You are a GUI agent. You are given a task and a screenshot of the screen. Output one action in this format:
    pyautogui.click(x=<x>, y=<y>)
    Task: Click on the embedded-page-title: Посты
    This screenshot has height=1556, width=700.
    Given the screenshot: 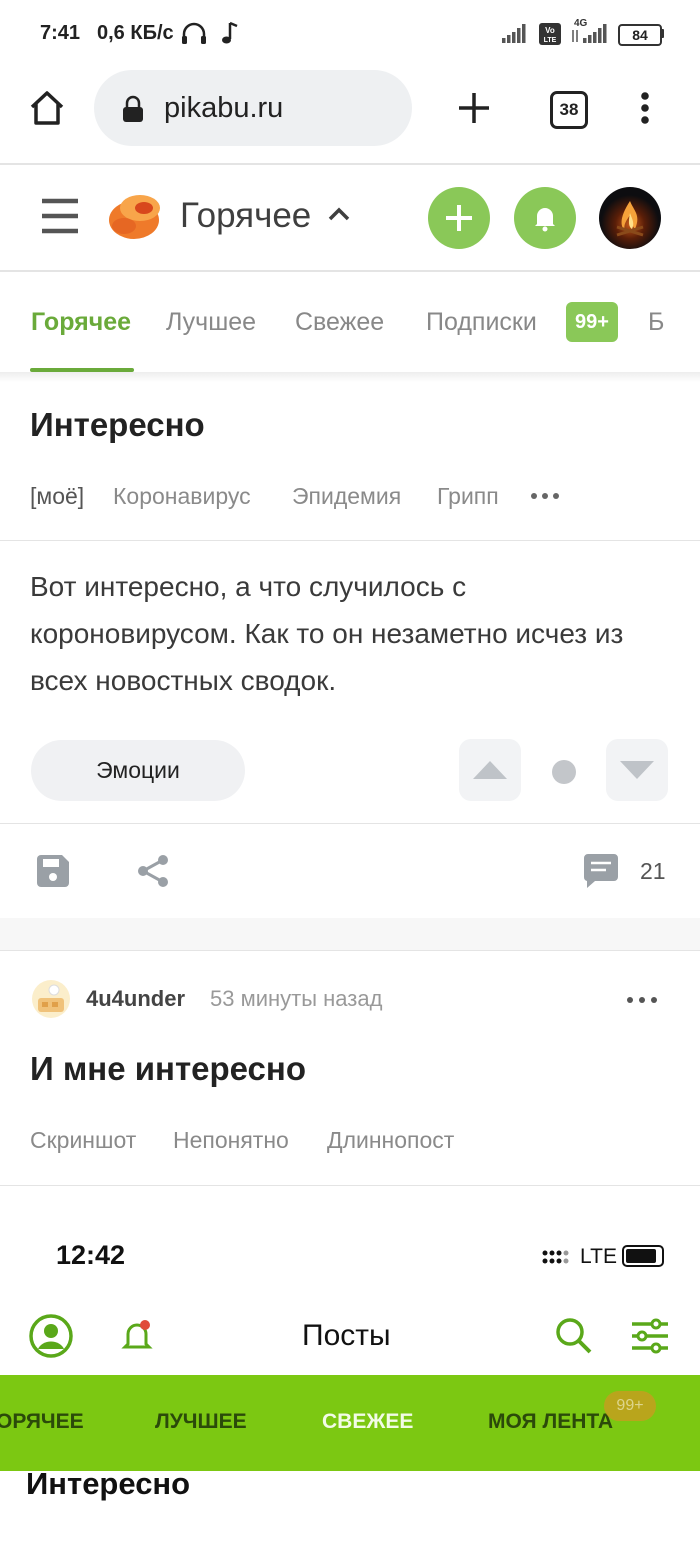 What is the action you would take?
    pyautogui.click(x=346, y=1335)
    